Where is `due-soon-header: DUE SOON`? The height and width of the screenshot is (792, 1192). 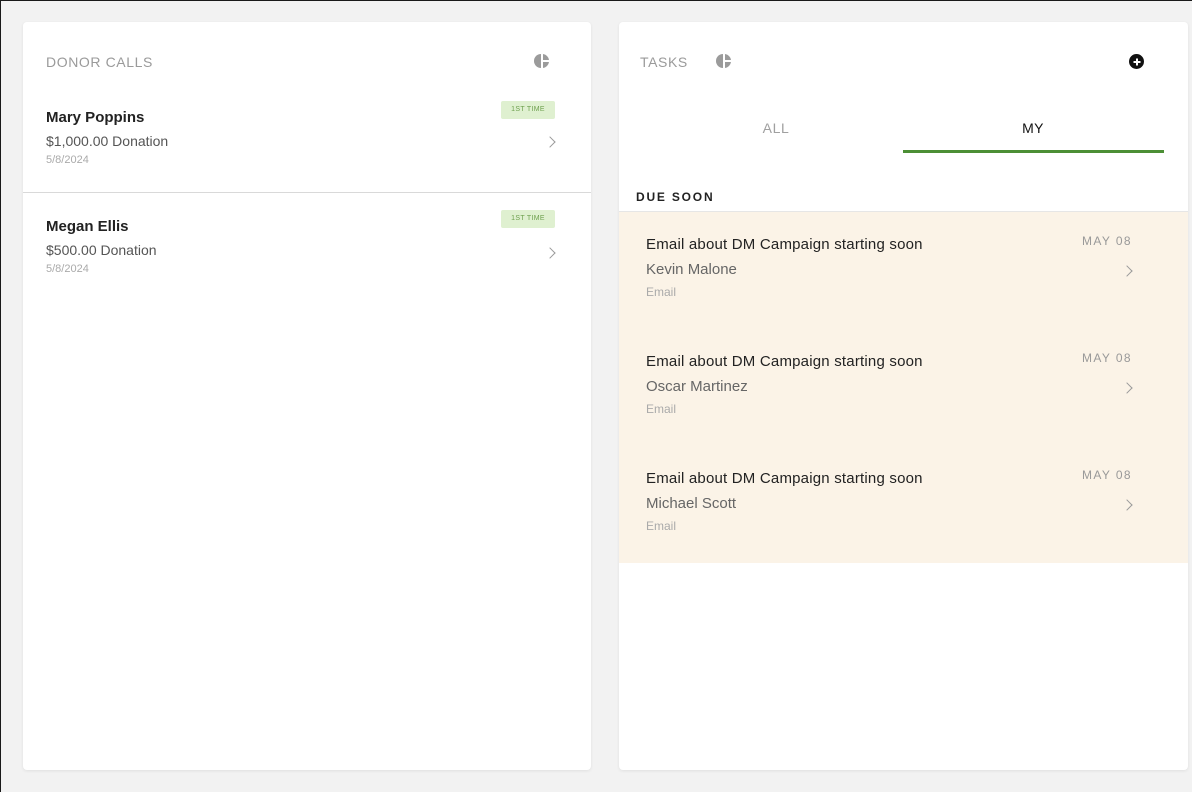
due-soon-header: DUE SOON is located at coordinates (675, 197).